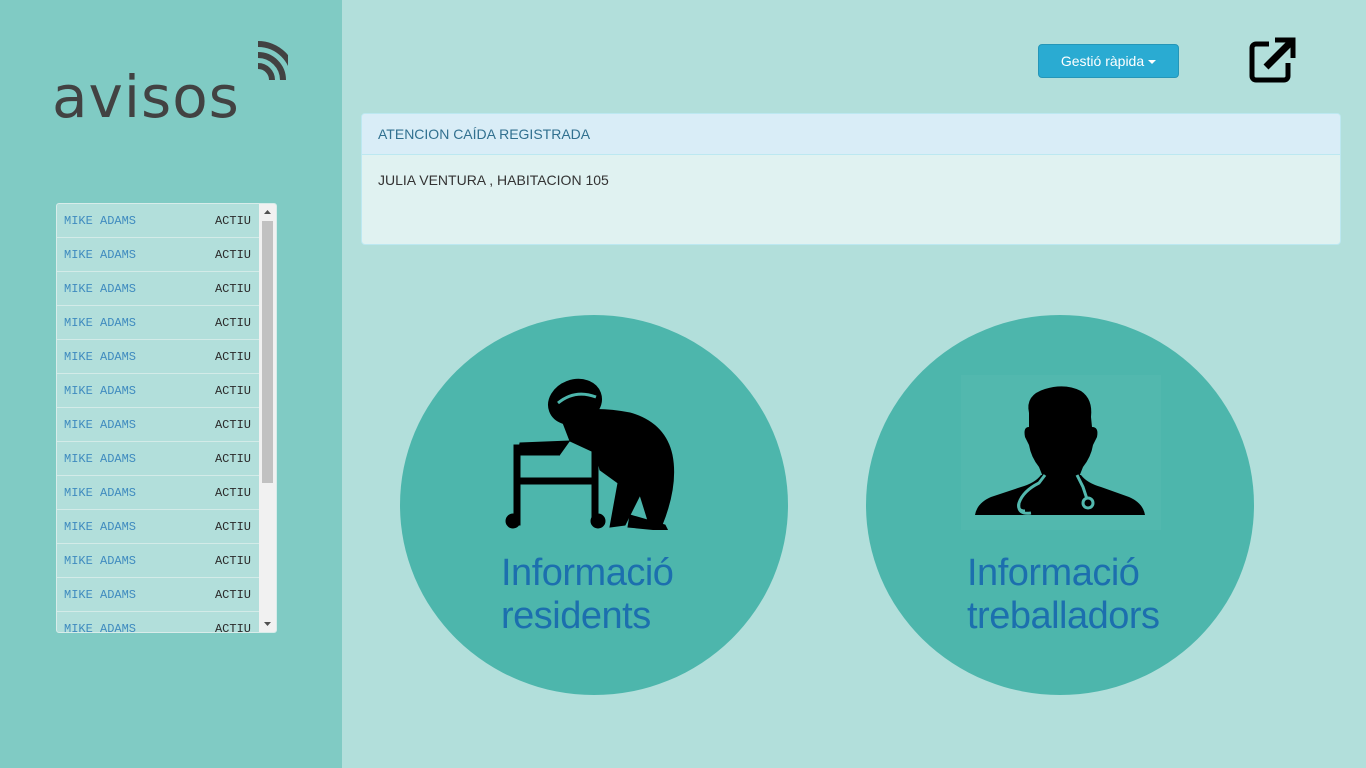  What do you see at coordinates (587, 594) in the screenshot?
I see `residents-info-label: Informació residents` at bounding box center [587, 594].